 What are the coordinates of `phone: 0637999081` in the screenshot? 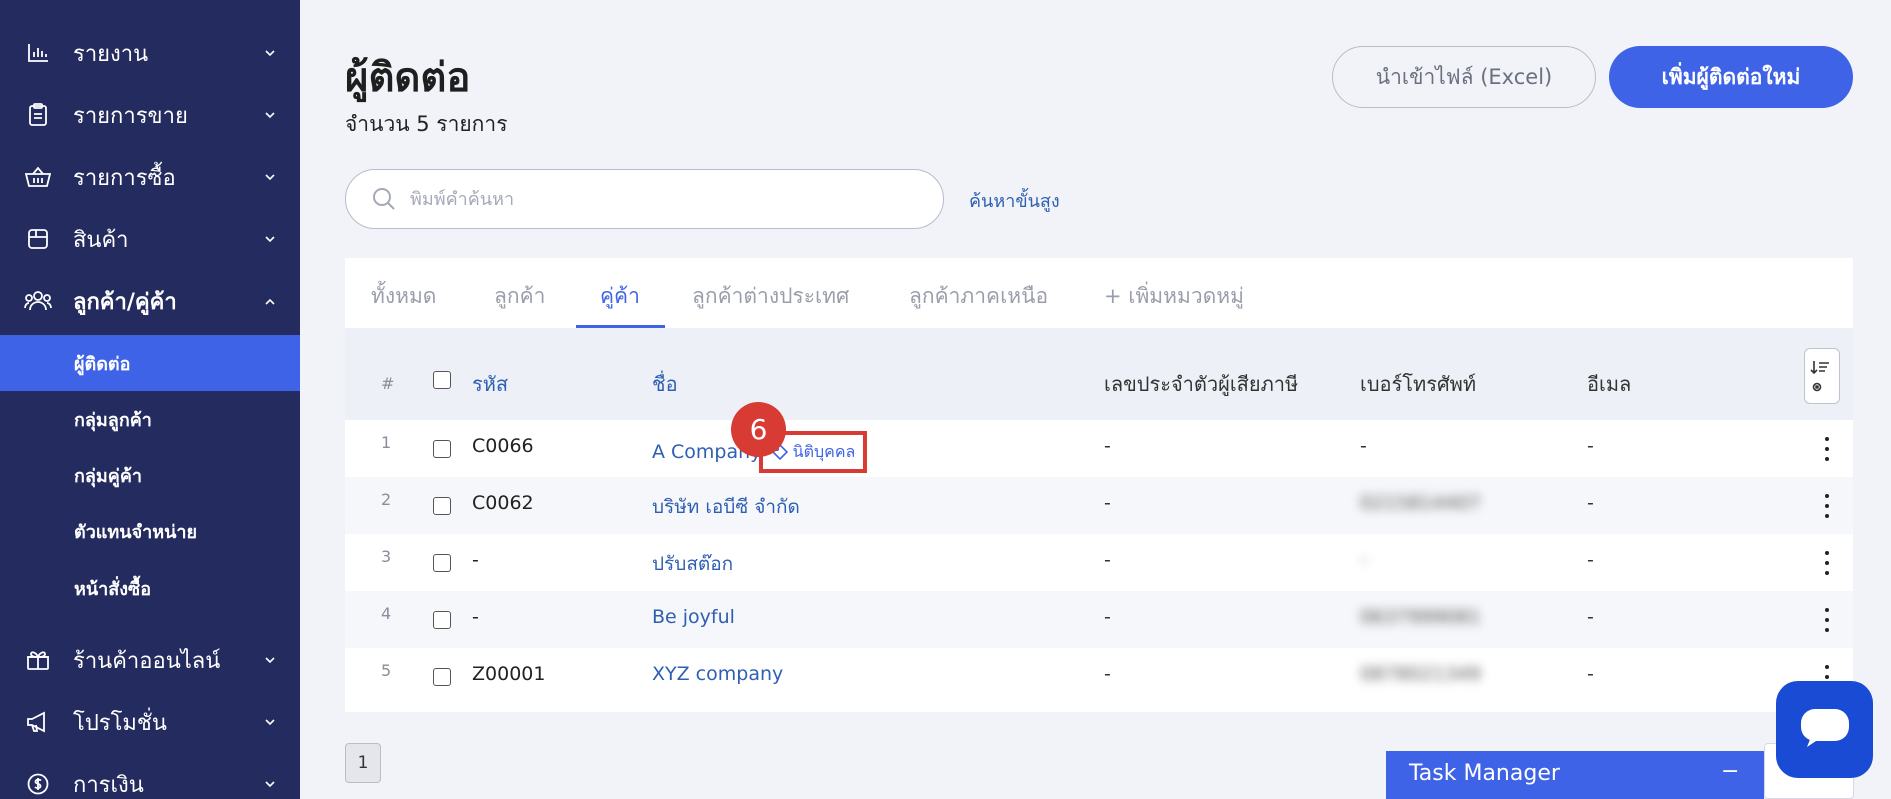 It's located at (1420, 617).